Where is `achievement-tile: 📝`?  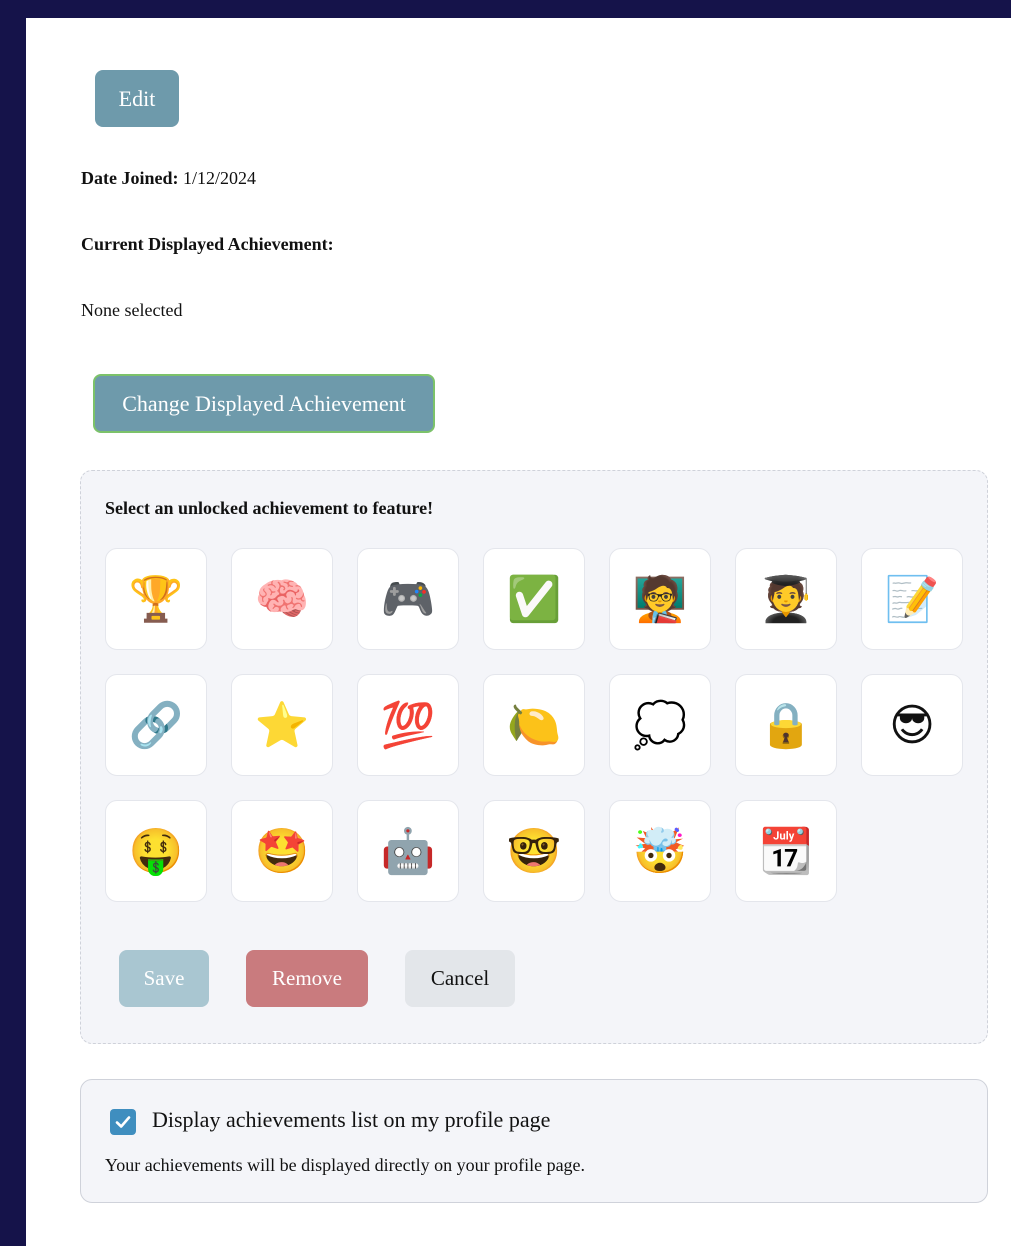
achievement-tile: 📝 is located at coordinates (912, 599).